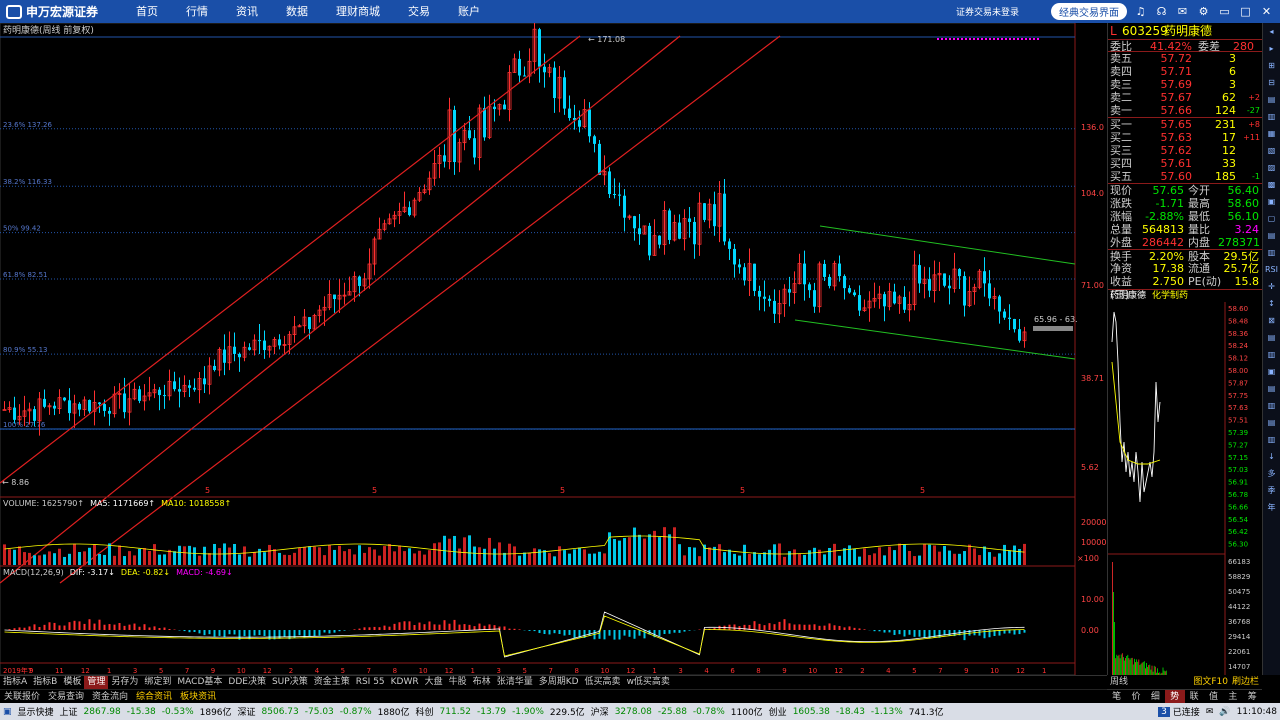 The image size is (1280, 720). What do you see at coordinates (1210, 682) in the screenshot?
I see `side-button-0: 图文F10` at bounding box center [1210, 682].